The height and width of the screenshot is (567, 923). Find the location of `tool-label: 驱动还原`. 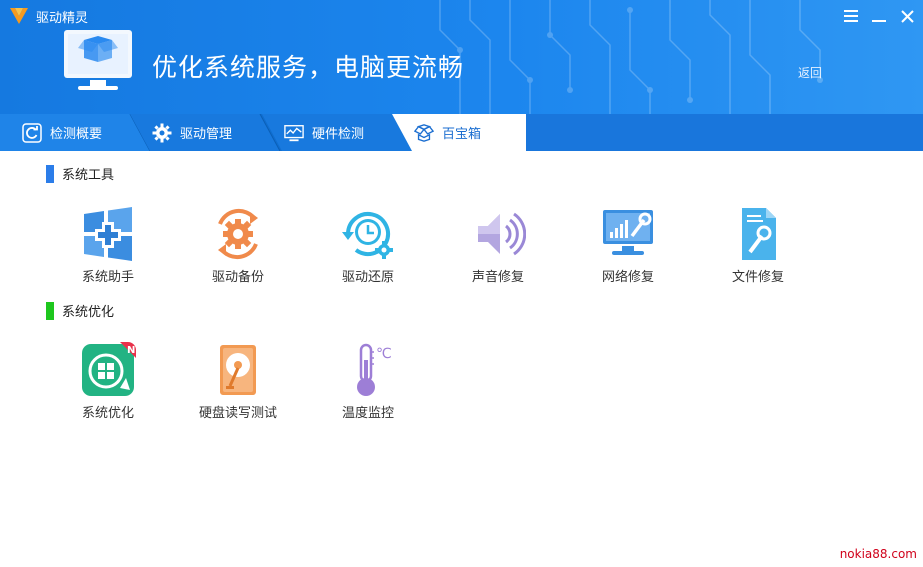

tool-label: 驱动还原 is located at coordinates (367, 277).